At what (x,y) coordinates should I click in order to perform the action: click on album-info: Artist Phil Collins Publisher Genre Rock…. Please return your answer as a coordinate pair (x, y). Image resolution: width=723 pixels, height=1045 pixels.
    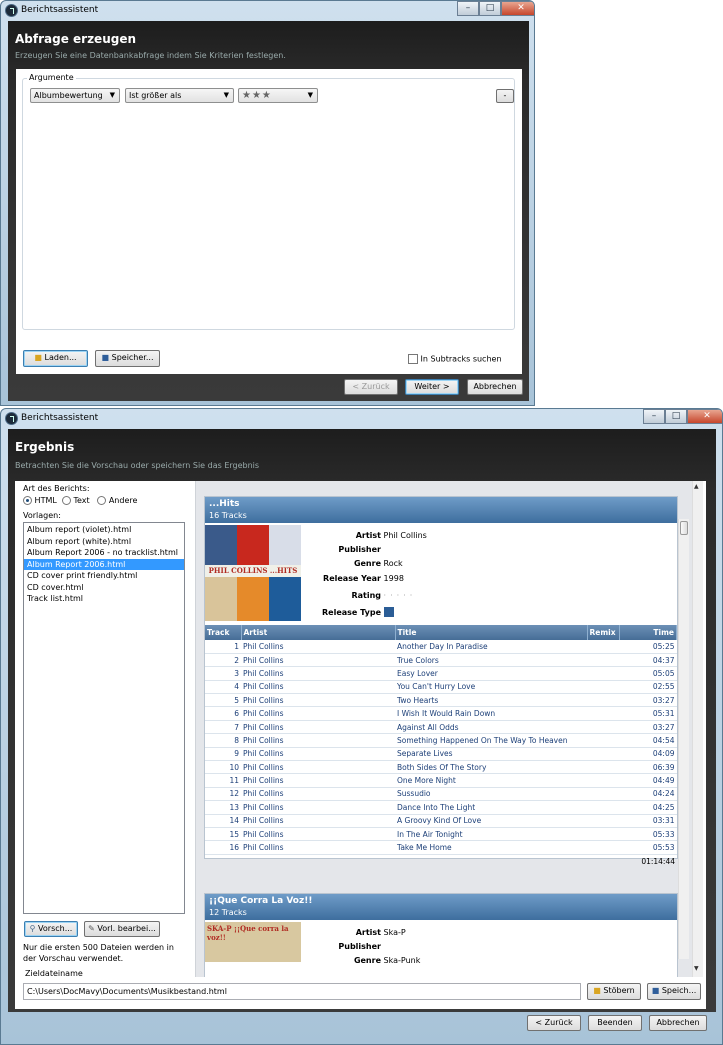
    Looking at the image, I should click on (435, 574).